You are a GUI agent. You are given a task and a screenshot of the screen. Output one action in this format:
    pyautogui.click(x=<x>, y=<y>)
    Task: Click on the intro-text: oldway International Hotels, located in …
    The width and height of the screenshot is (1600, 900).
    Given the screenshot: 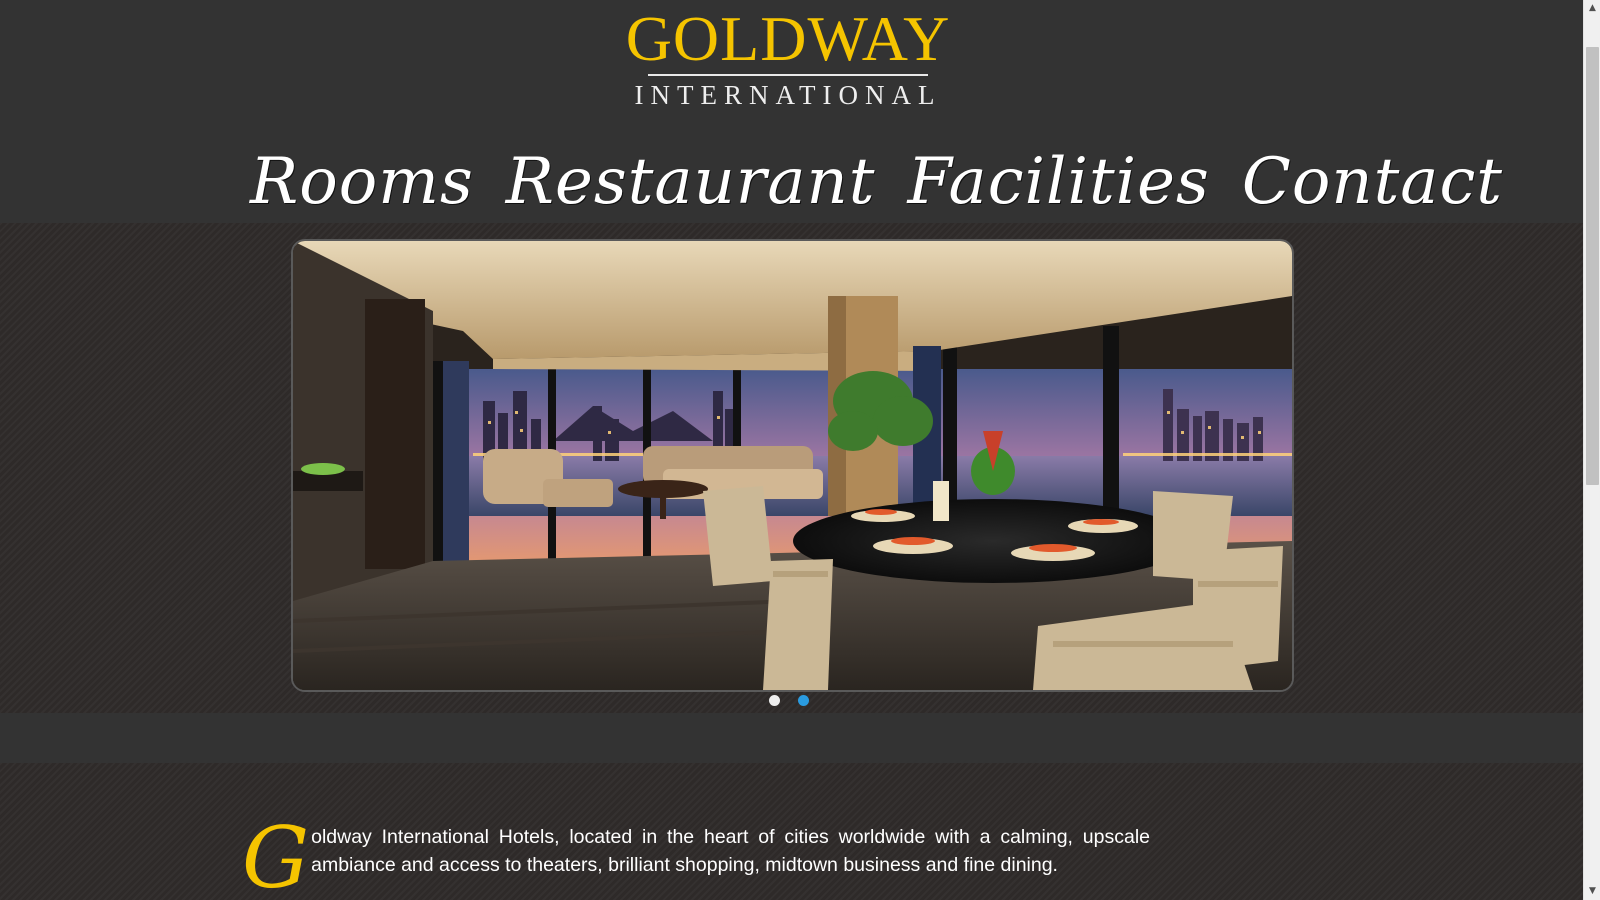 What is the action you would take?
    pyautogui.click(x=730, y=850)
    